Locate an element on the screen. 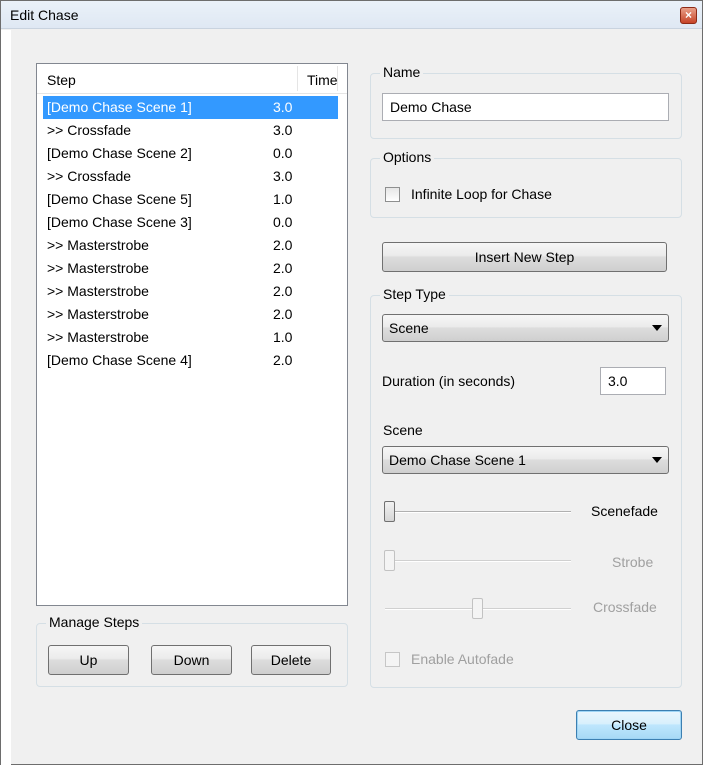 This screenshot has width=703, height=765. table-row: [Demo Chase Scene 1] 3.0 is located at coordinates (192, 107).